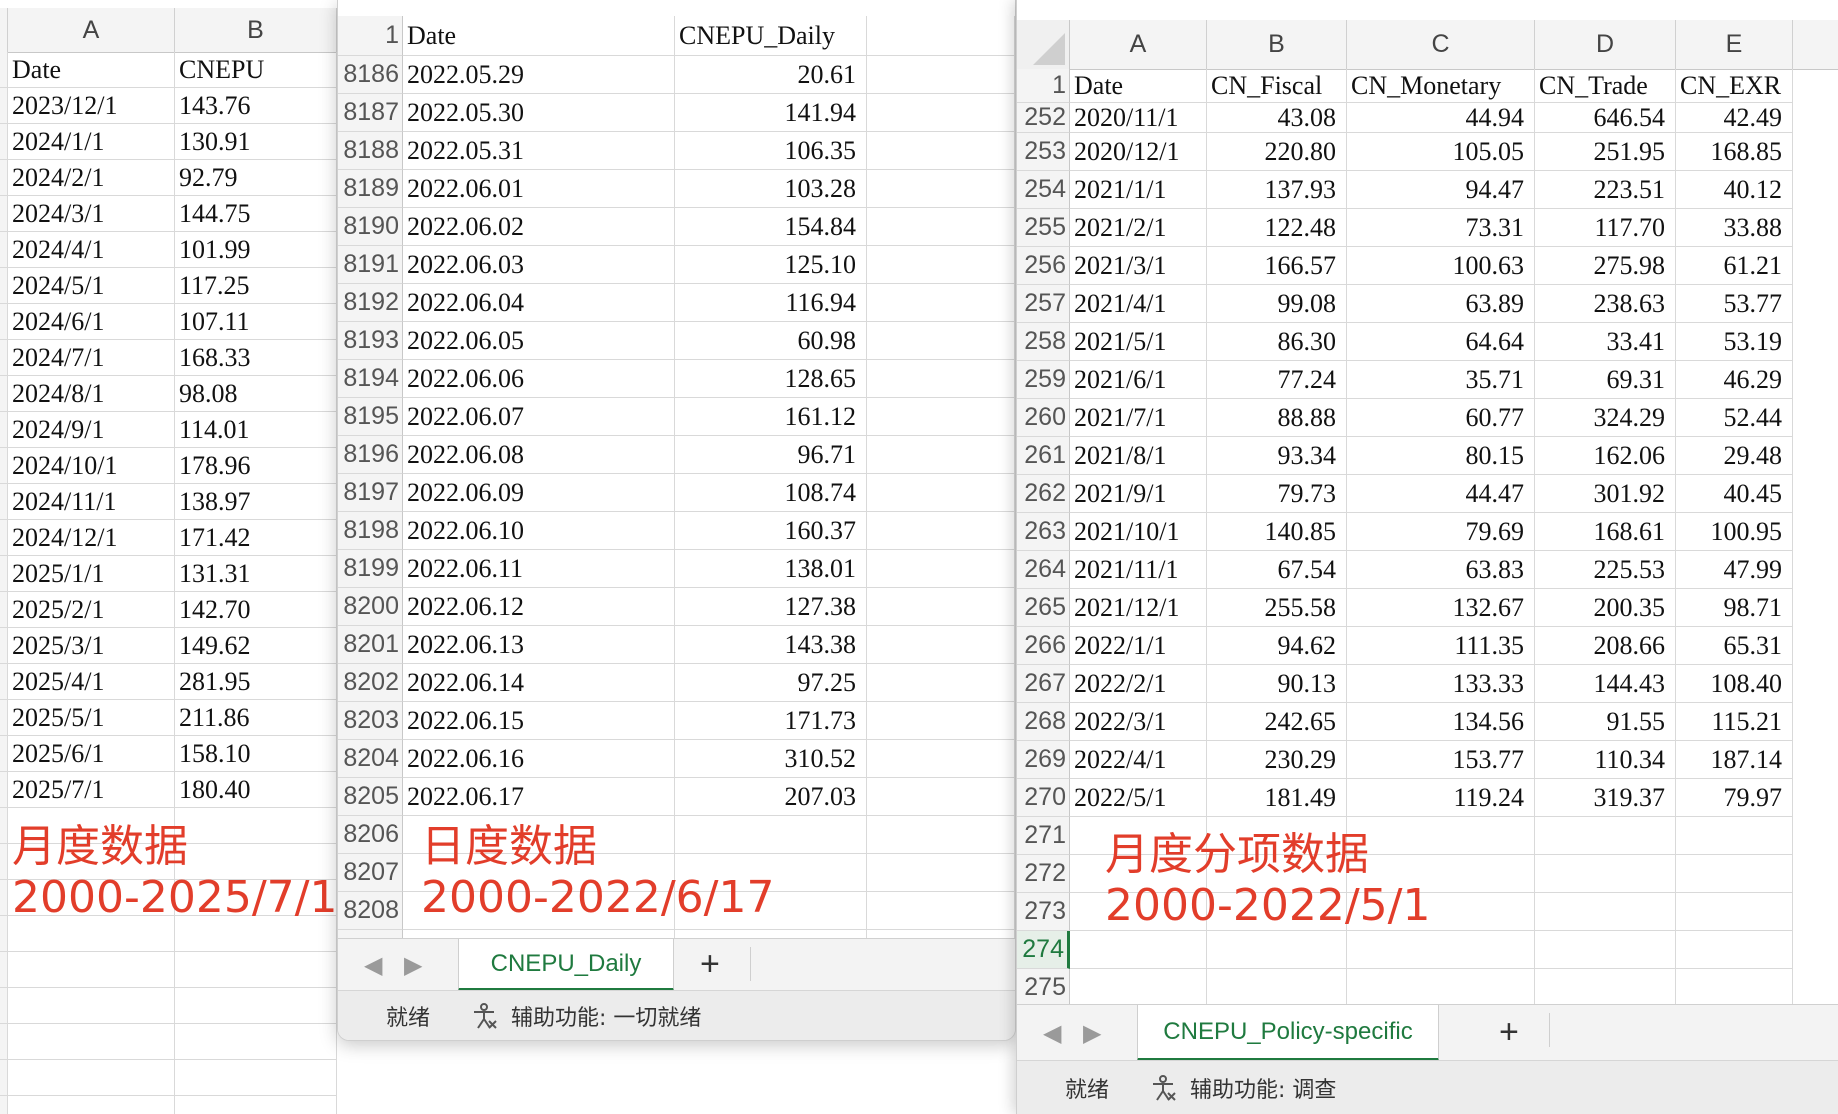 The height and width of the screenshot is (1114, 1838). I want to click on cell-cn-monetary: 111.35, so click(1441, 646).